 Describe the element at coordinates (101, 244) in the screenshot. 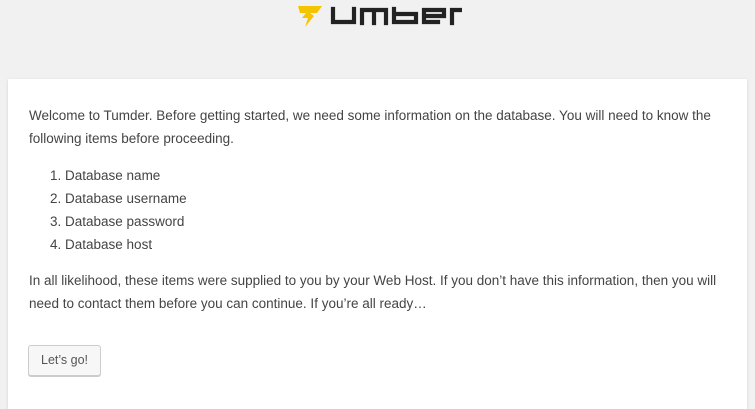

I see `list-item: 4. Database host` at that location.